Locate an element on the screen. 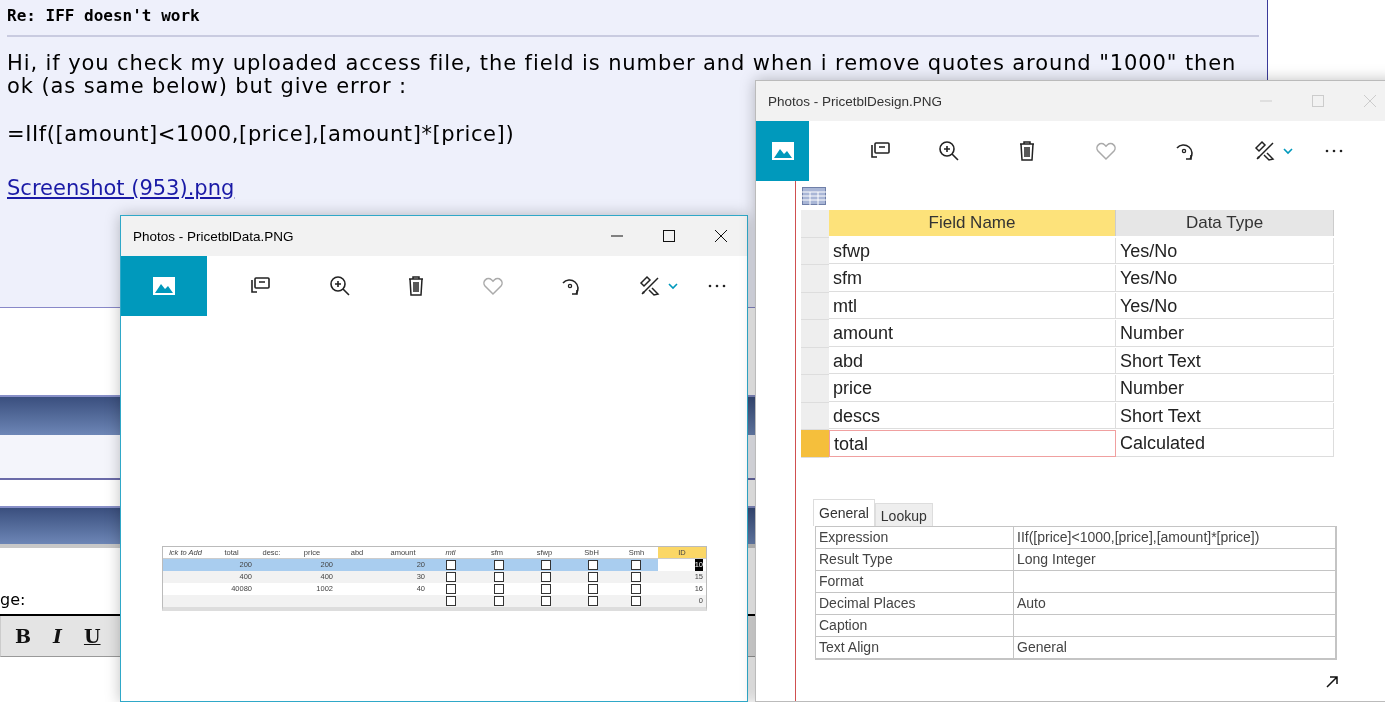 This screenshot has width=1385, height=702. property-tab: General is located at coordinates (844, 512).